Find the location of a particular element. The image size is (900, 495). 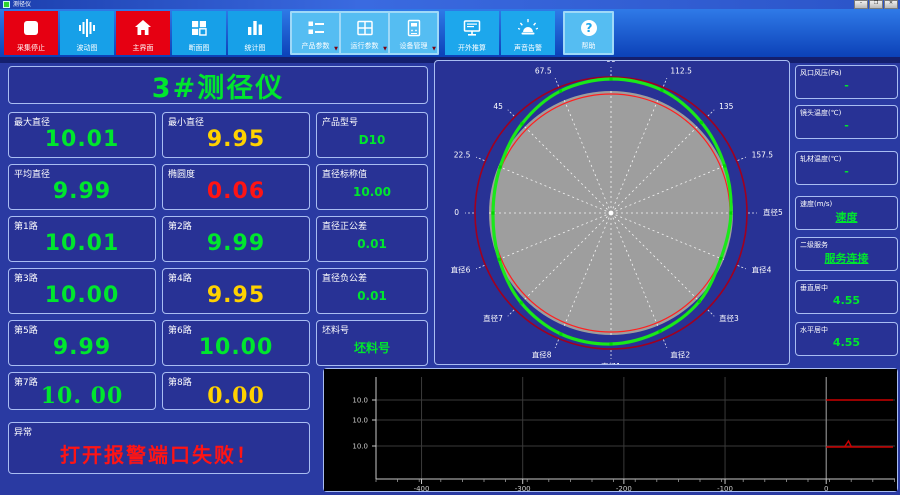

sound-alarm-button: 声音告警 is located at coordinates (528, 33).